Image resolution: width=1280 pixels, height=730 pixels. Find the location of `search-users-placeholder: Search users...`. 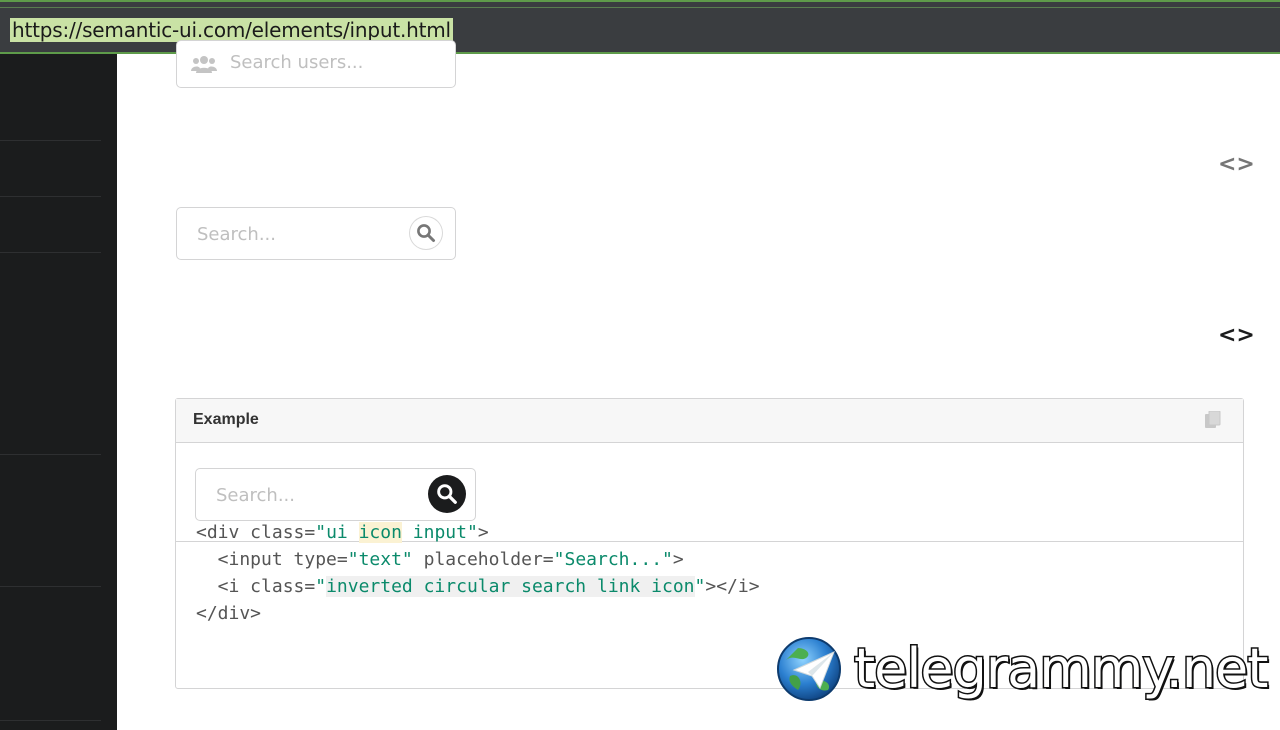

search-users-placeholder: Search users... is located at coordinates (297, 62).